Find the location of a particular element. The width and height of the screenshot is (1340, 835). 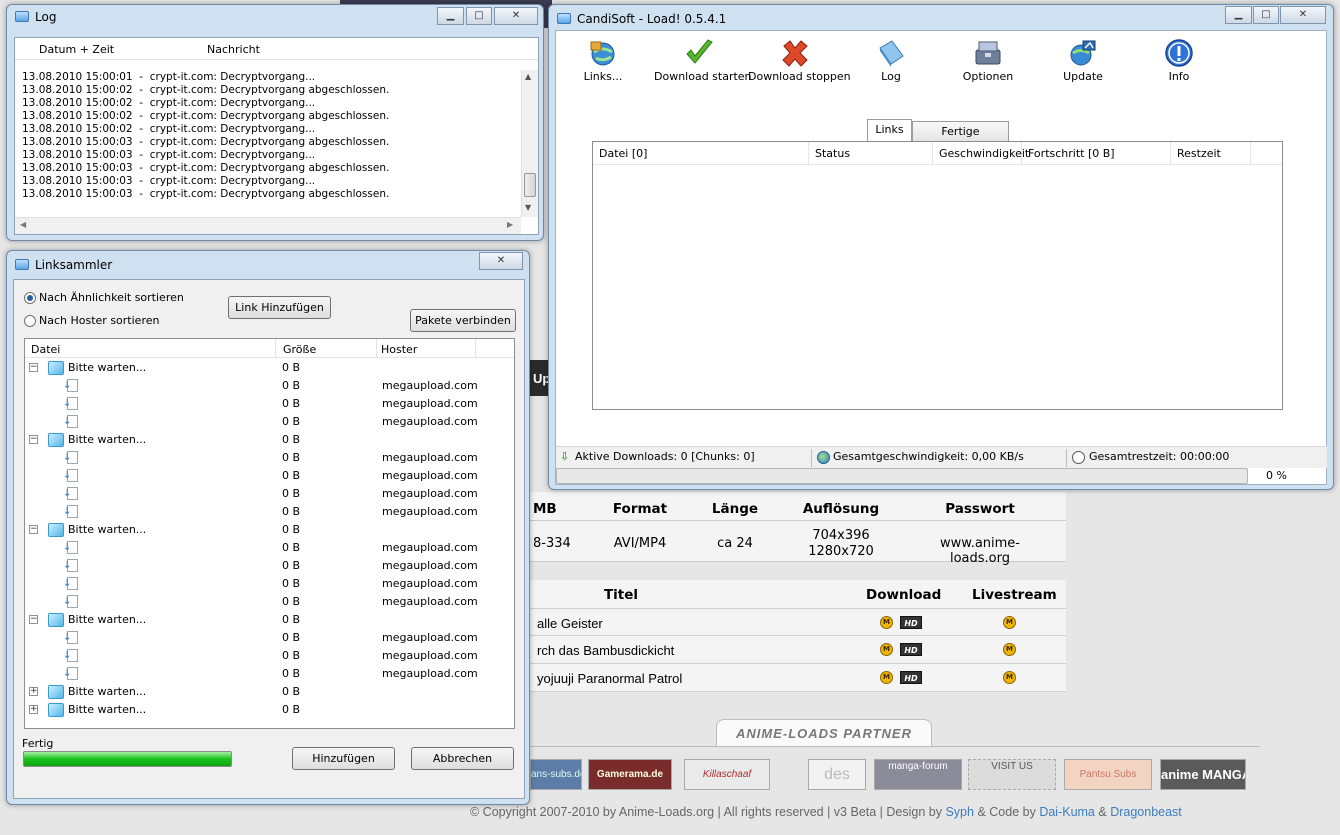

partner-banner: VISIT US is located at coordinates (1012, 774).